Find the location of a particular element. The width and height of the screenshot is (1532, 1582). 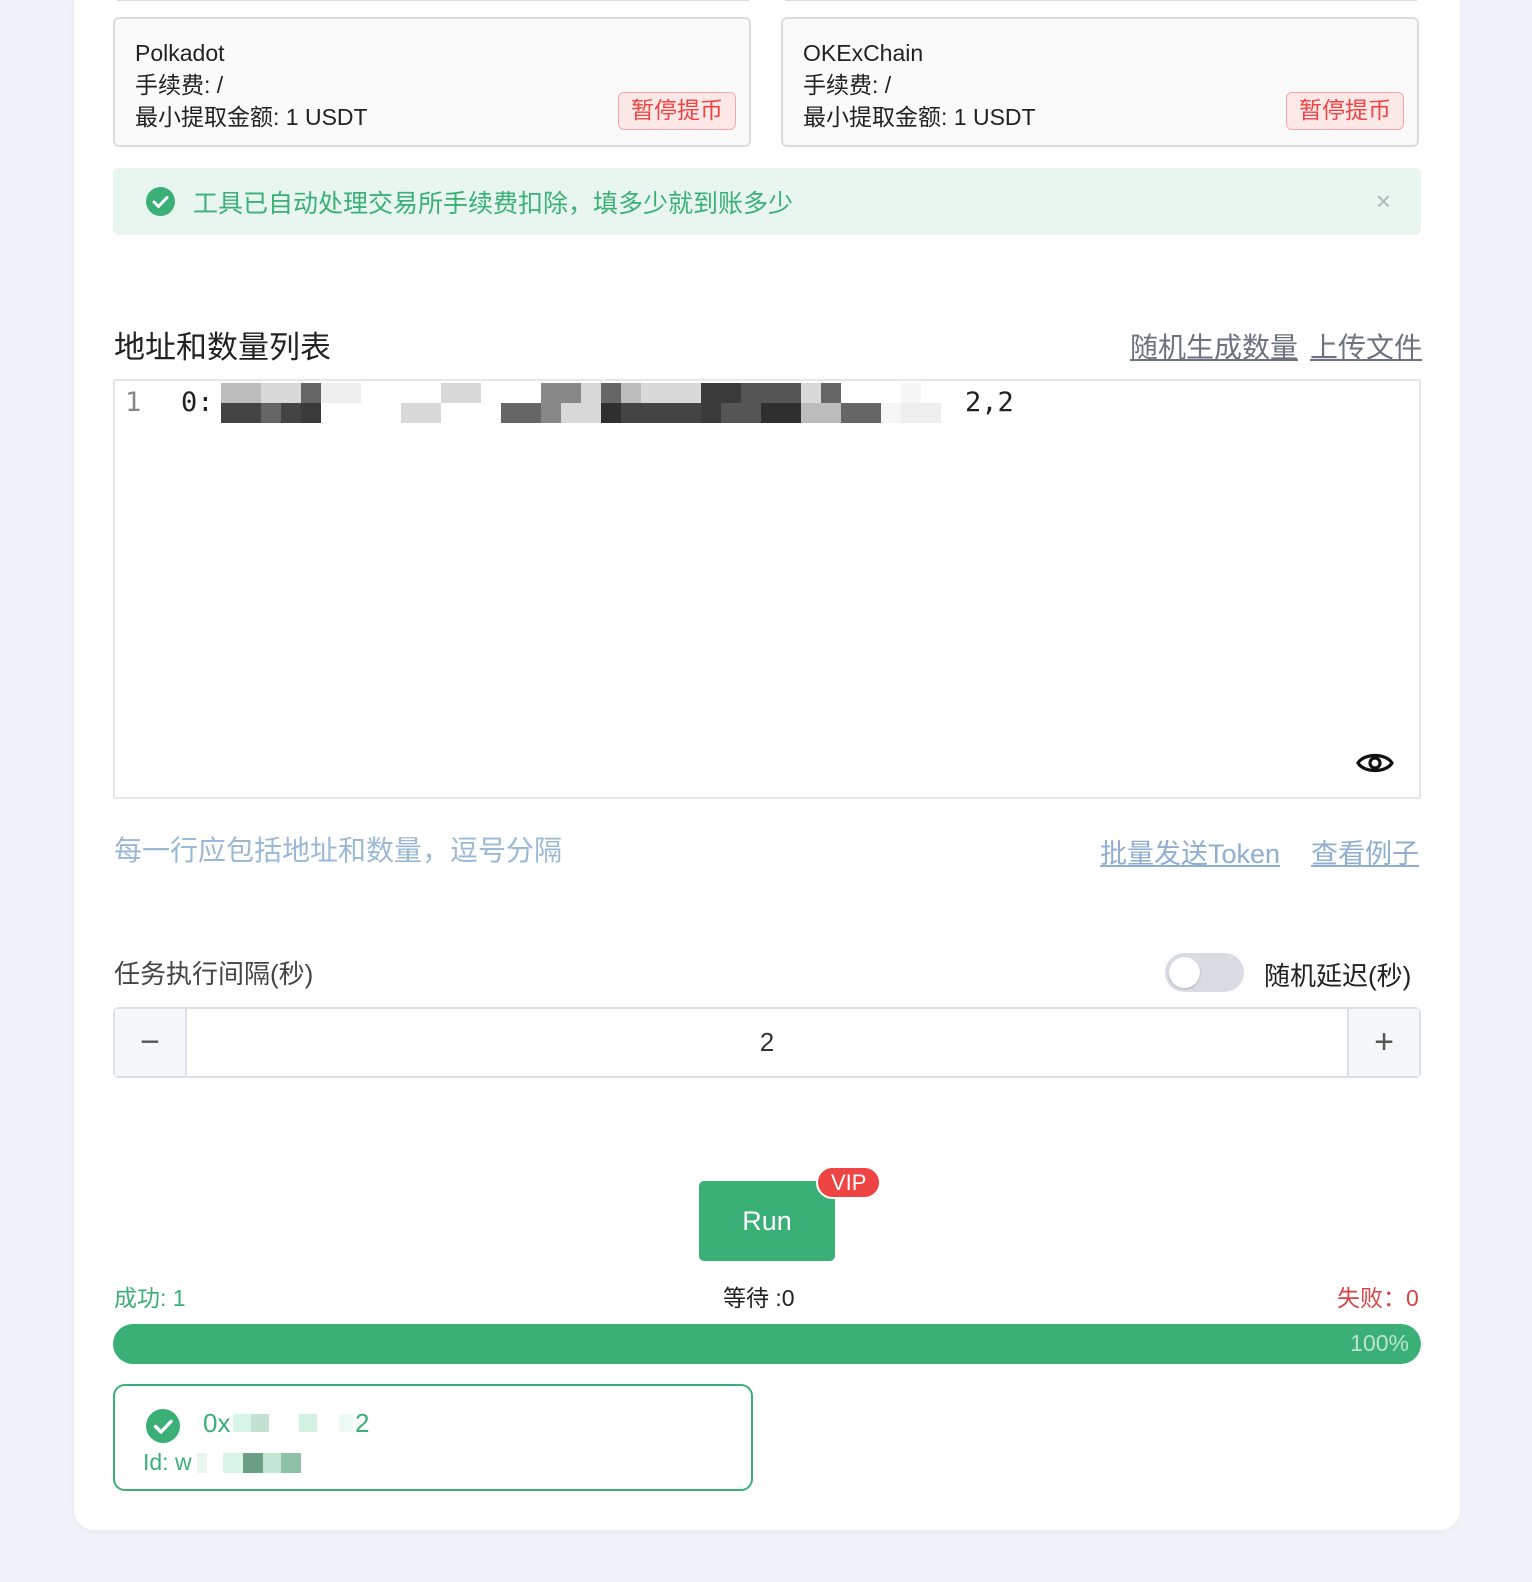

line-number: 1 is located at coordinates (133, 402).